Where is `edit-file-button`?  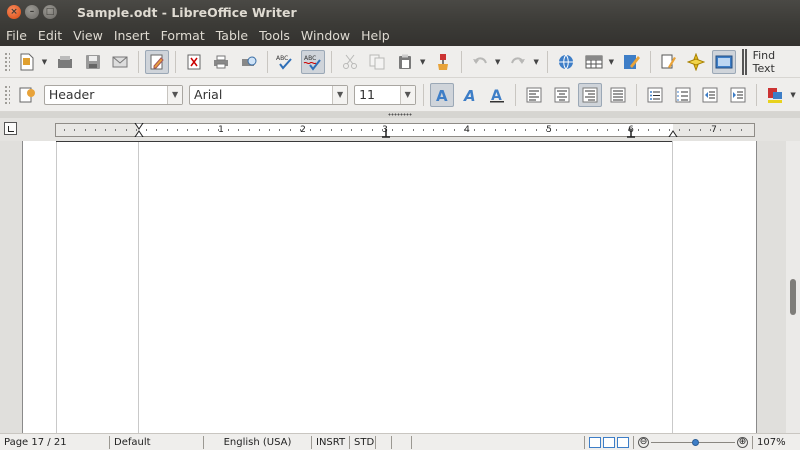 edit-file-button is located at coordinates (157, 61).